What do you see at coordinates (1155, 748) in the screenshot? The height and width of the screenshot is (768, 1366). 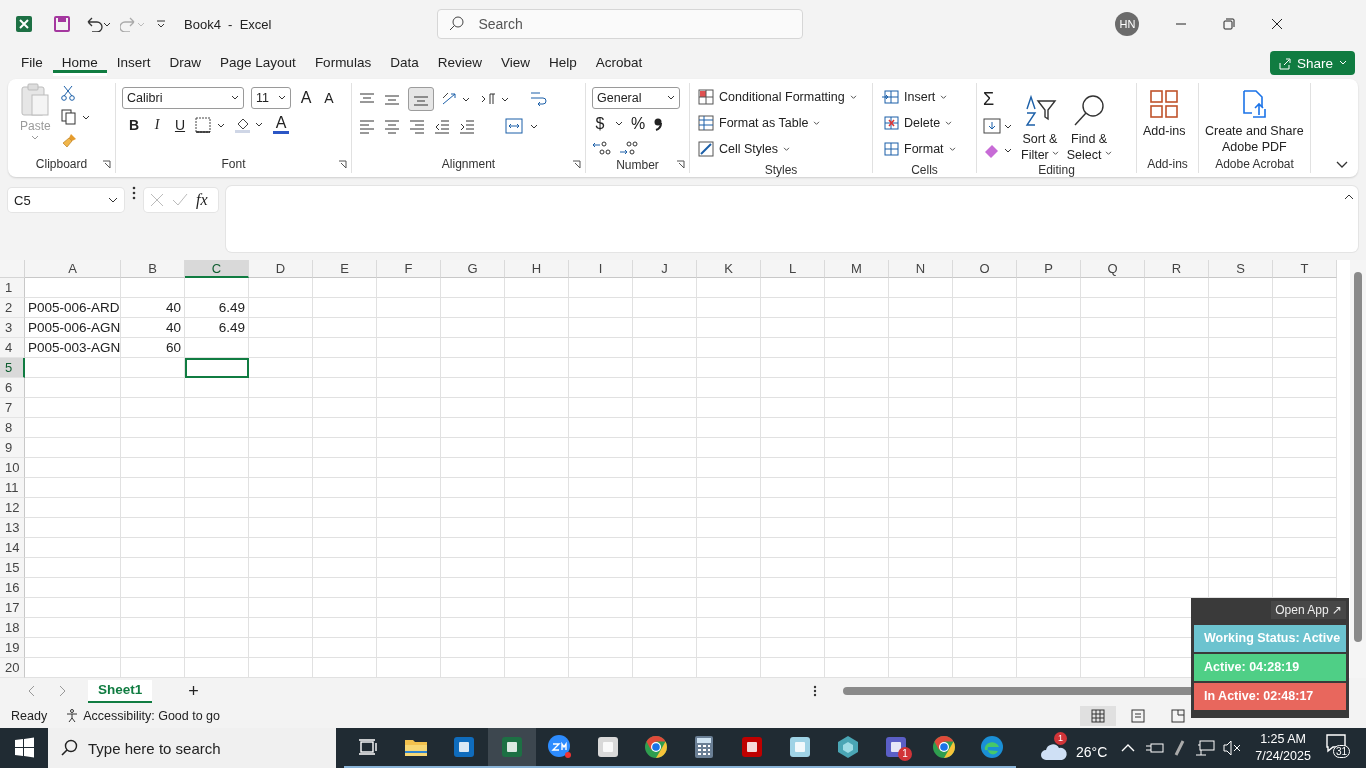 I see `power-icon` at bounding box center [1155, 748].